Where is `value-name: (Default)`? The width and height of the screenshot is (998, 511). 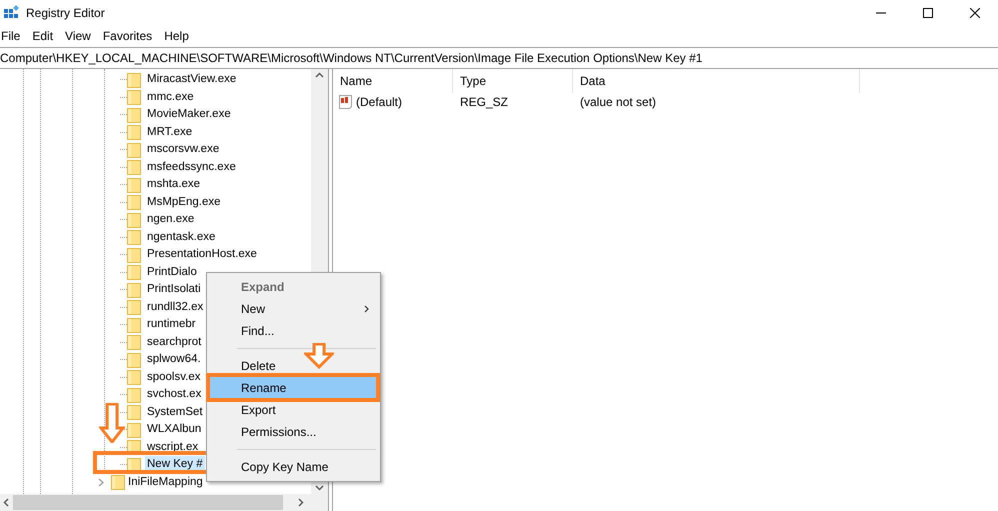
value-name: (Default) is located at coordinates (379, 102).